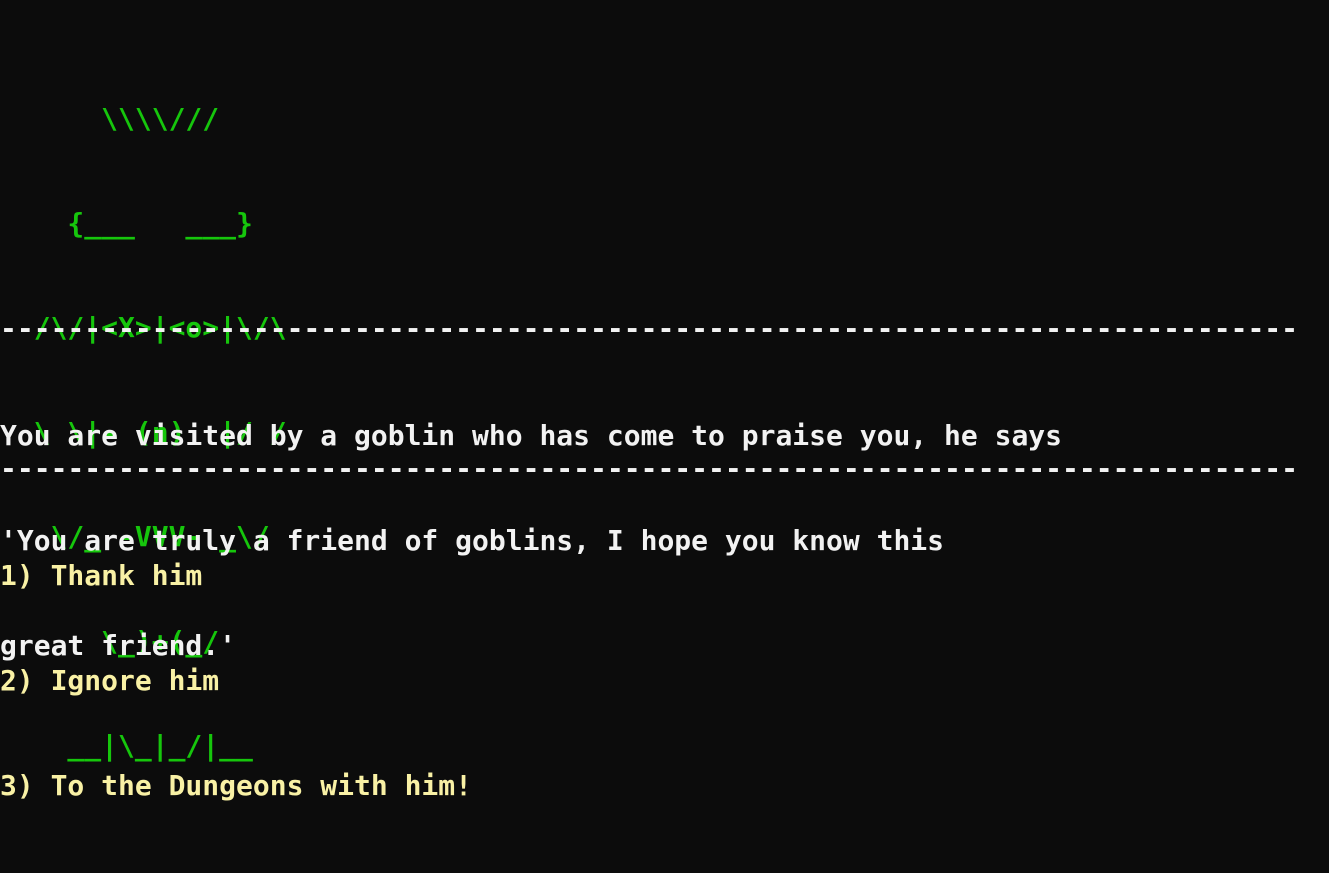 This screenshot has width=1329, height=873. Describe the element at coordinates (236, 785) in the screenshot. I see `option-to-the-dungeons: 3) To the Dungeons with him!` at that location.